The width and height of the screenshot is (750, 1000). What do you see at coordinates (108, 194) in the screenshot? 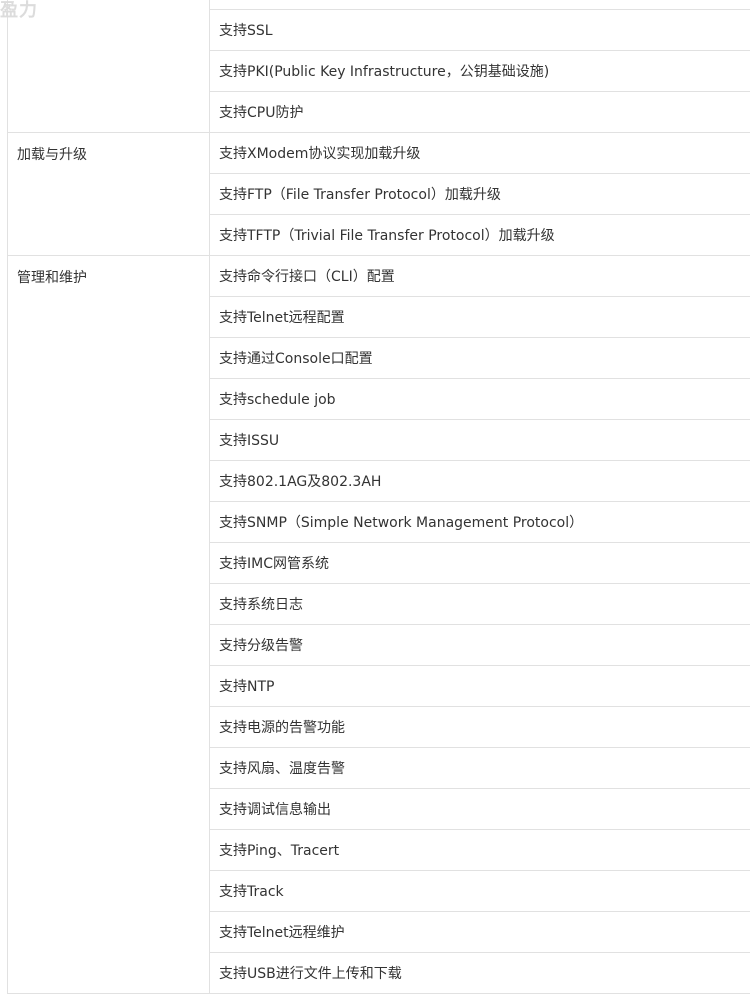
I see `category-cell: 加载与升级` at bounding box center [108, 194].